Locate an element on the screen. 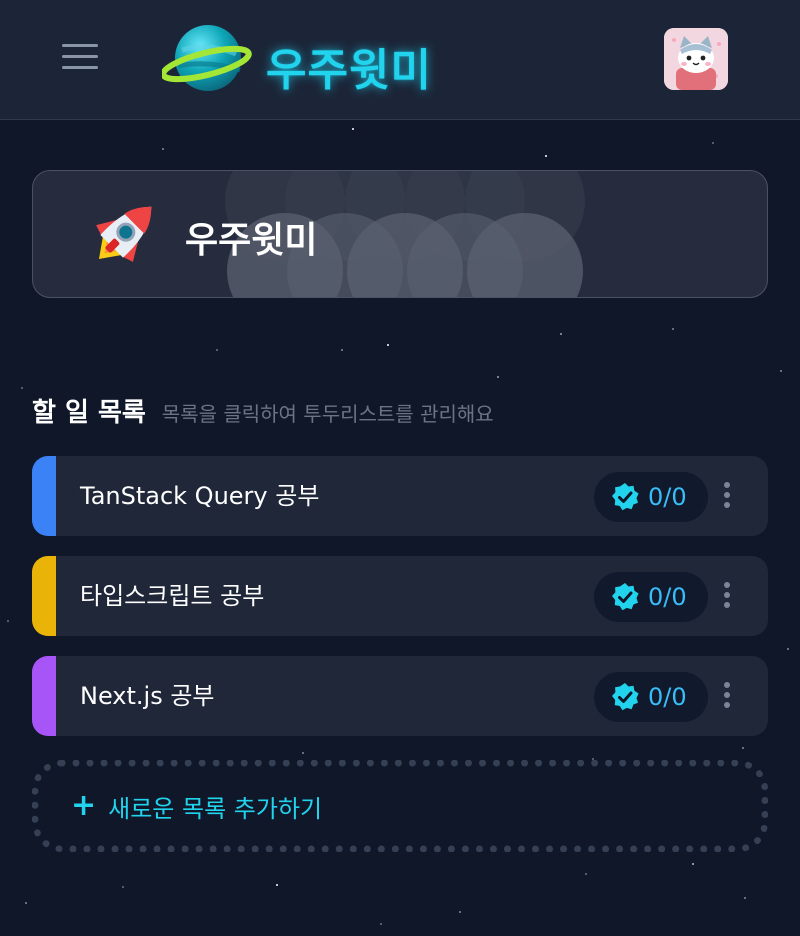 This screenshot has width=800, height=936. section-subtitle: 목록을 클릭하여 투두리스트를 관리해요 is located at coordinates (327, 414).